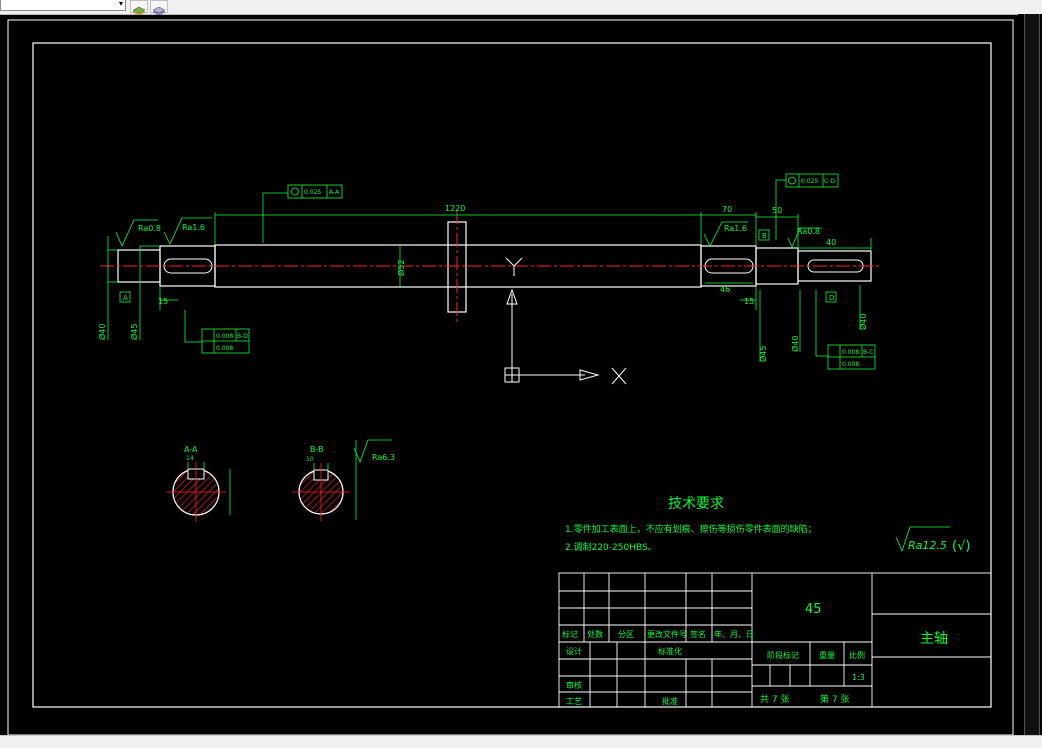  I want to click on tb-review: 审核, so click(574, 685).